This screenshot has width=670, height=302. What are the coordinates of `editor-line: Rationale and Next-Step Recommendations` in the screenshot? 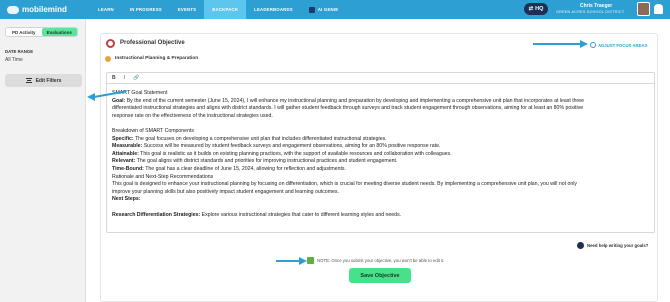 It's located at (381, 178).